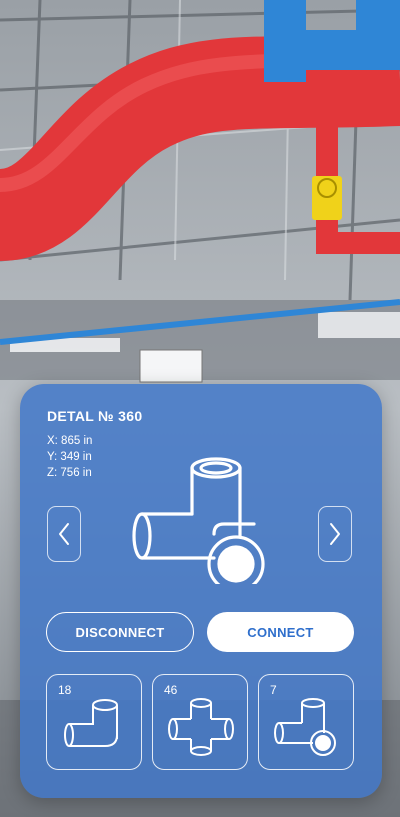 Image resolution: width=400 pixels, height=817 pixels. I want to click on tee-fitting-preview-icon, so click(198, 520).